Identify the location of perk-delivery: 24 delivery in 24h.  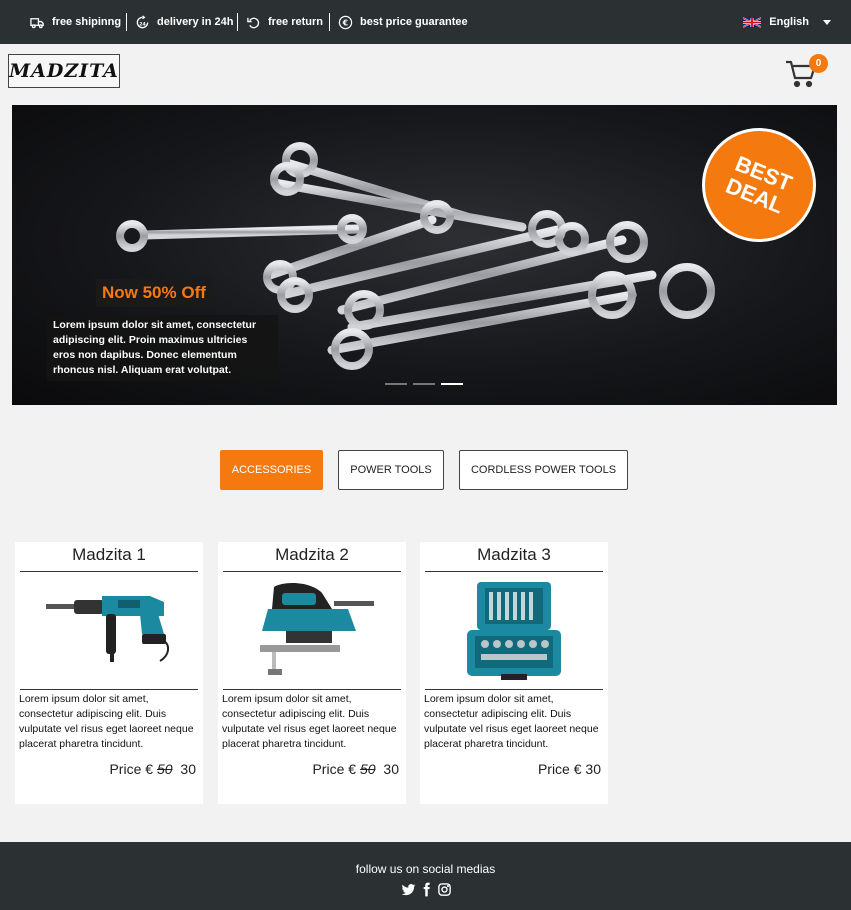
(184, 22).